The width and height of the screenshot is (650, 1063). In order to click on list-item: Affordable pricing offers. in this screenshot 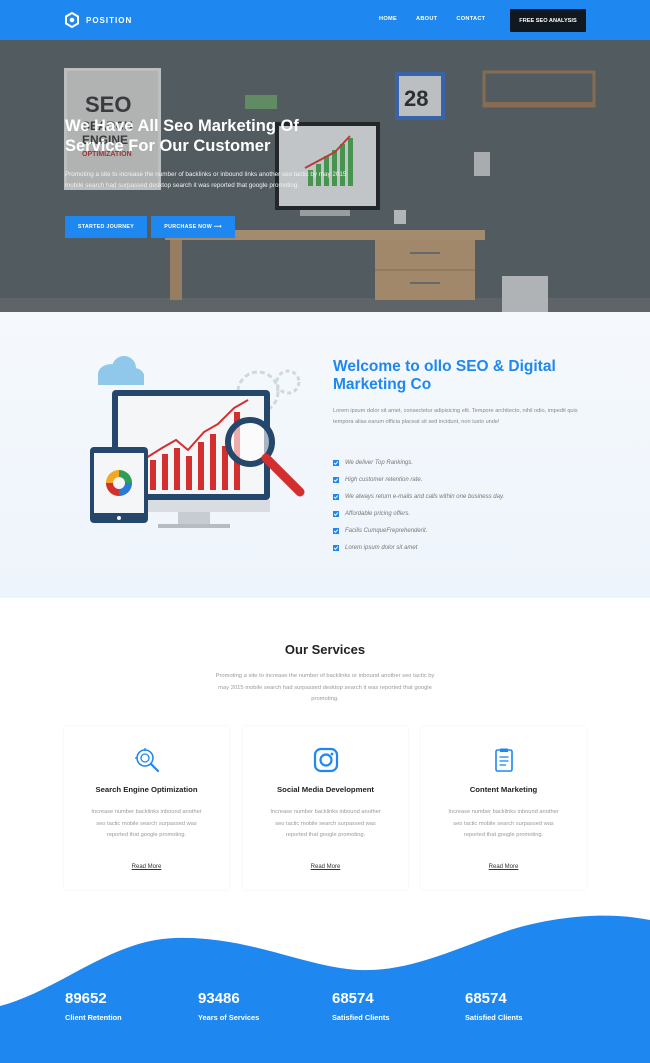, I will do `click(418, 513)`.